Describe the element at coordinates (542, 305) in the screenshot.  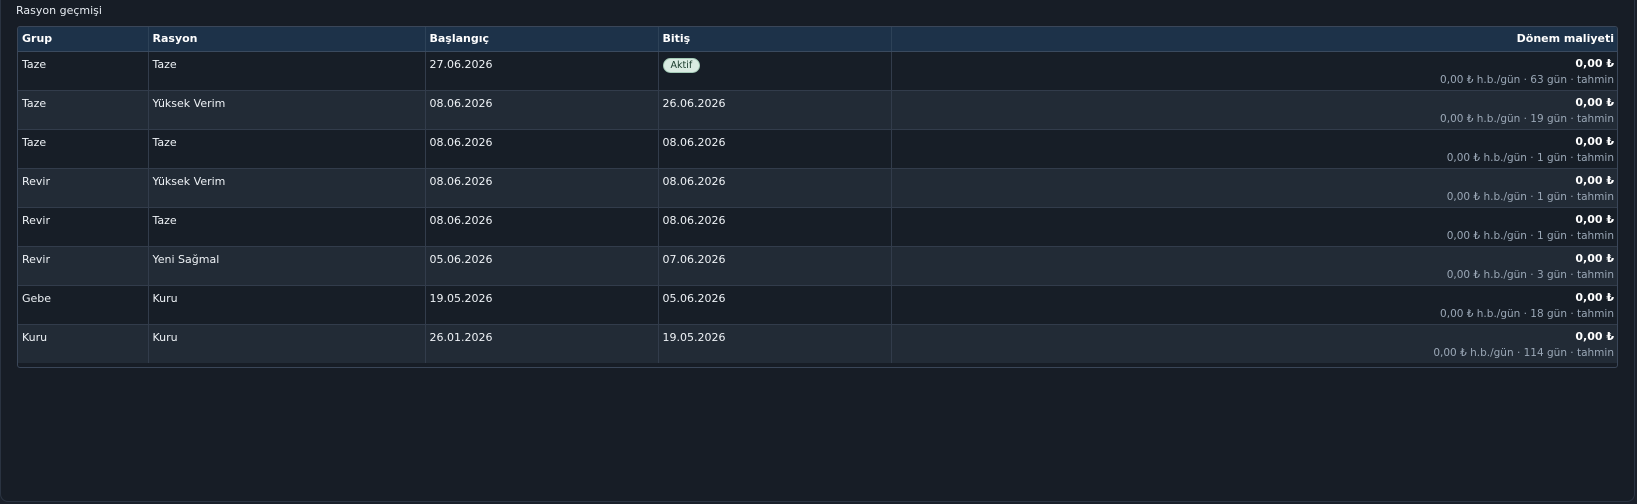
I see `cell-baslangic: 19.05.2026` at that location.